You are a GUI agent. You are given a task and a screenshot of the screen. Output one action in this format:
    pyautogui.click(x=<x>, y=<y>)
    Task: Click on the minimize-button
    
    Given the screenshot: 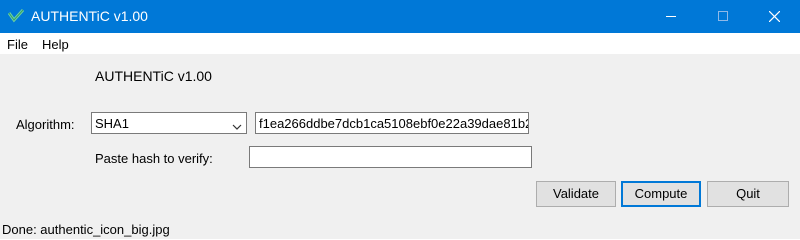 What is the action you would take?
    pyautogui.click(x=671, y=16)
    